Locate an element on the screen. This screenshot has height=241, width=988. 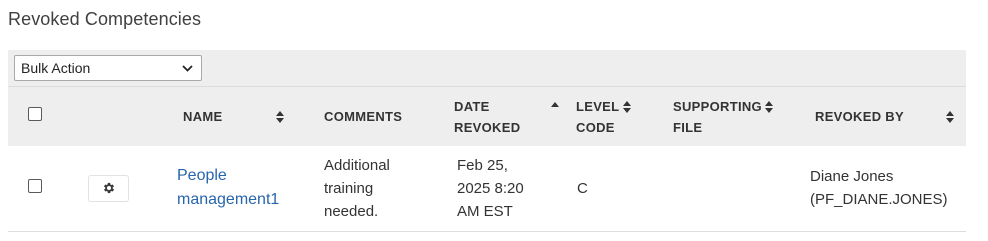
gear-icon is located at coordinates (108, 188).